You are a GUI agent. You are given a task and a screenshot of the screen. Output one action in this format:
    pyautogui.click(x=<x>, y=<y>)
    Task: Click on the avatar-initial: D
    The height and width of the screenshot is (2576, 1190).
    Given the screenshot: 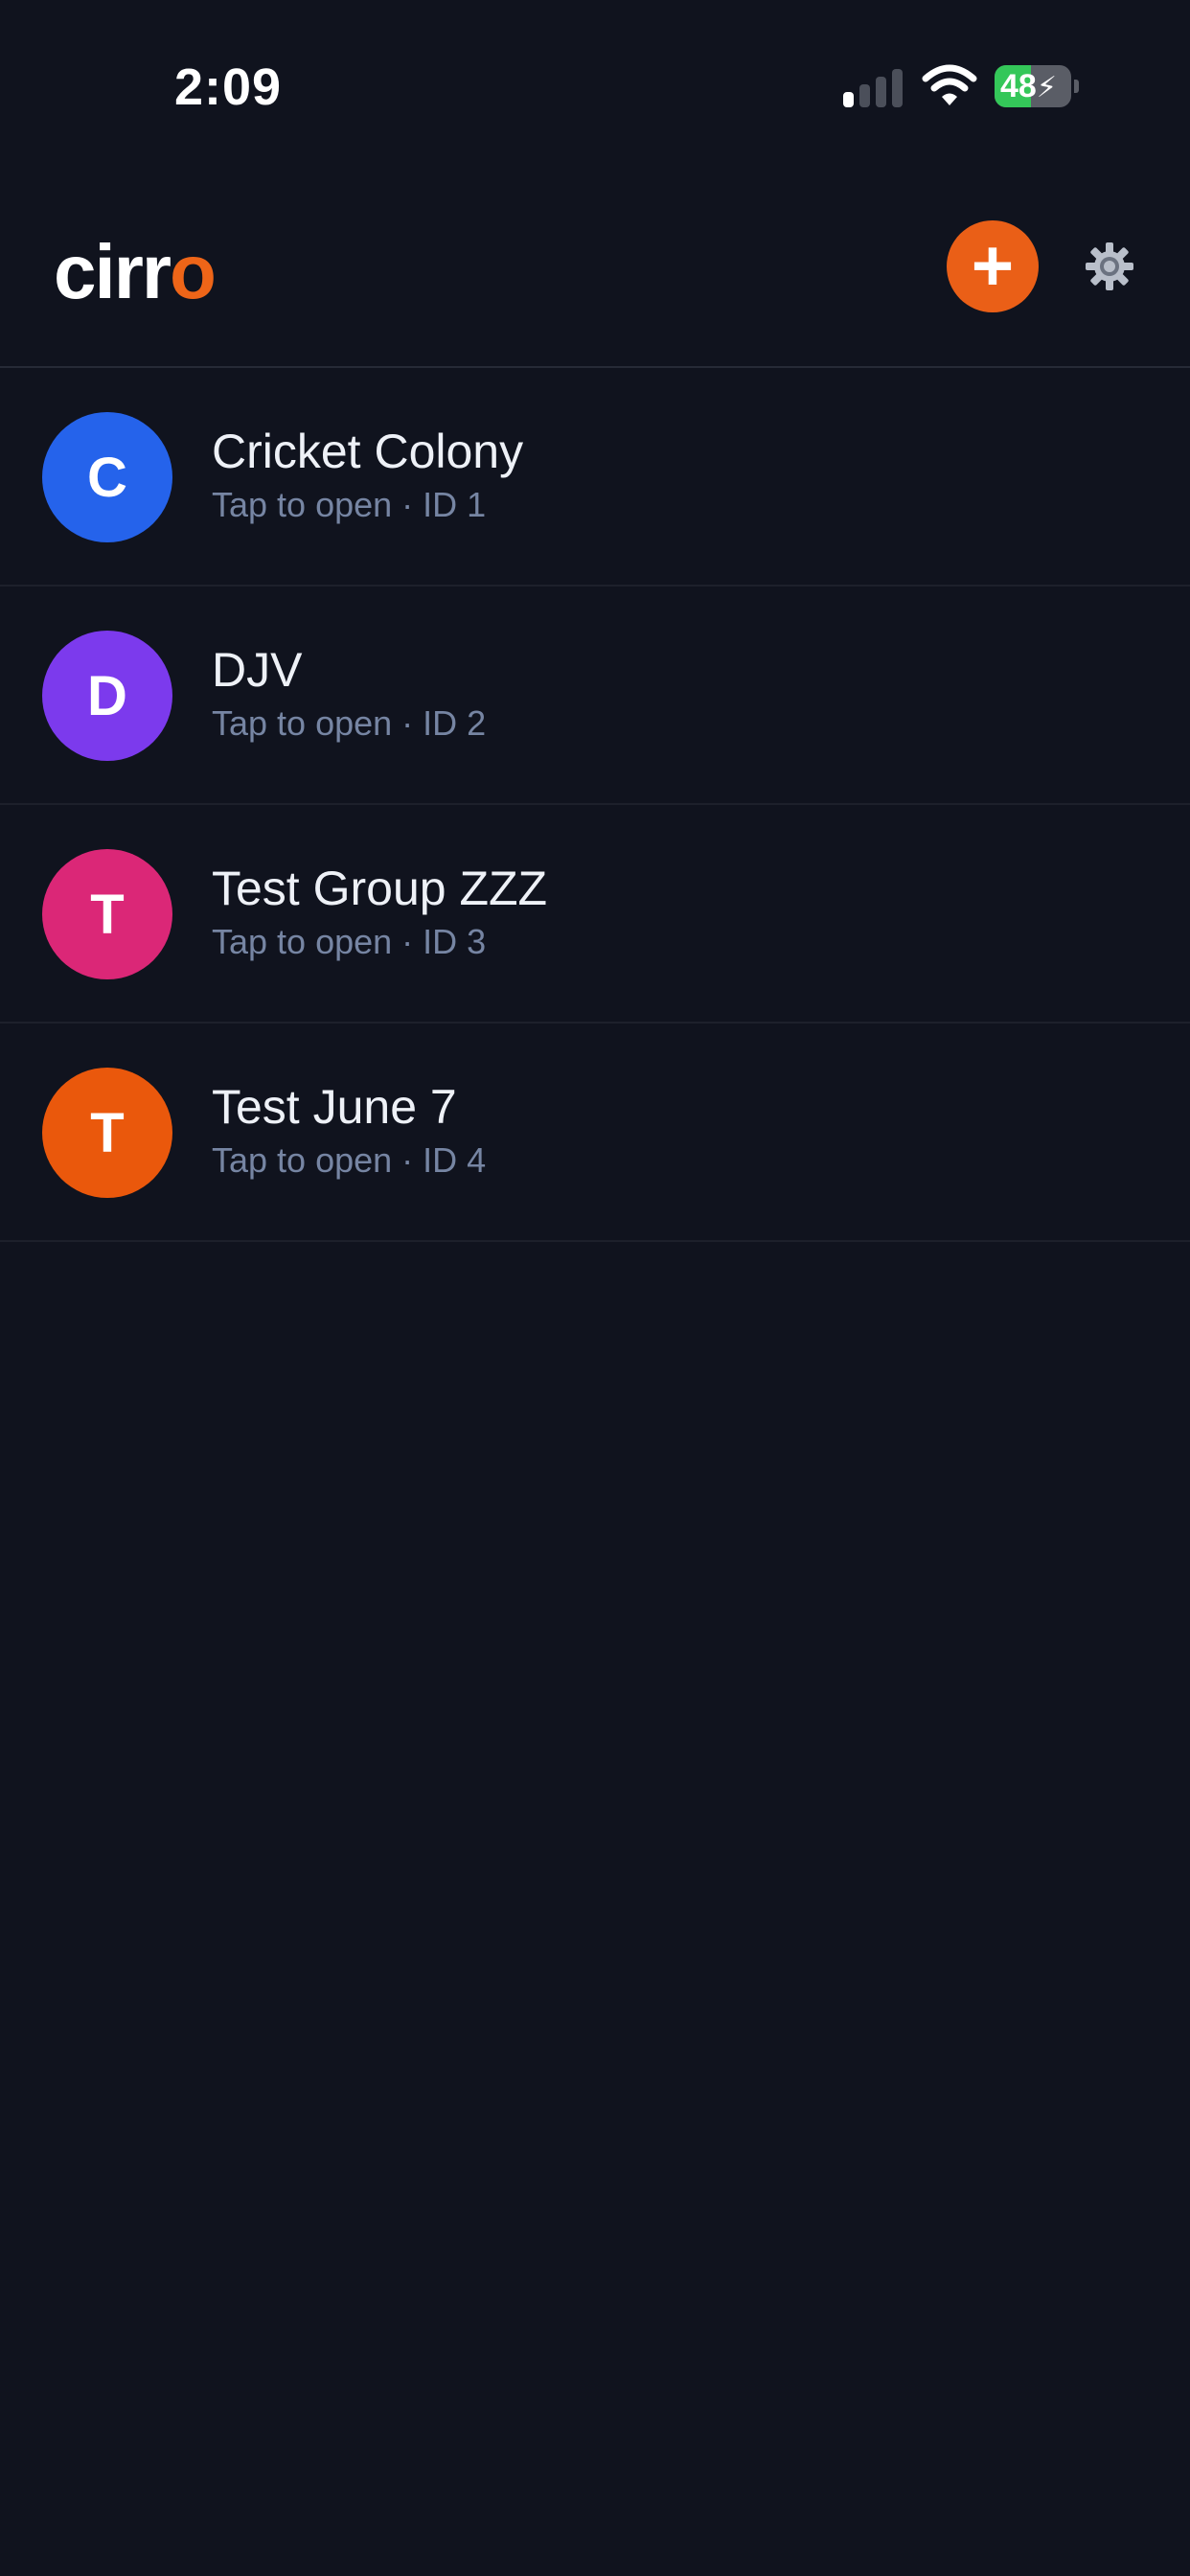 What is the action you would take?
    pyautogui.click(x=107, y=695)
    